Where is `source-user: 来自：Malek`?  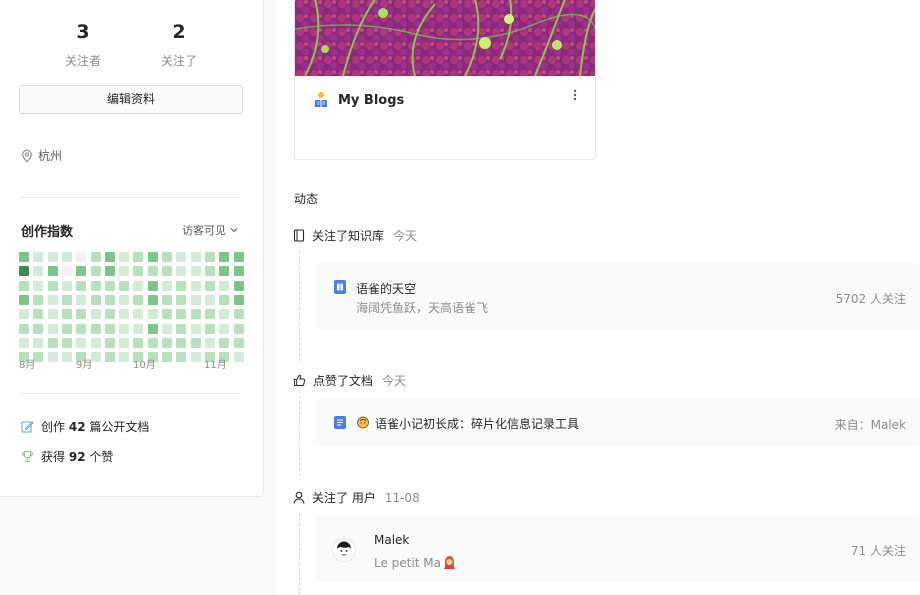
source-user: 来自：Malek is located at coordinates (870, 424).